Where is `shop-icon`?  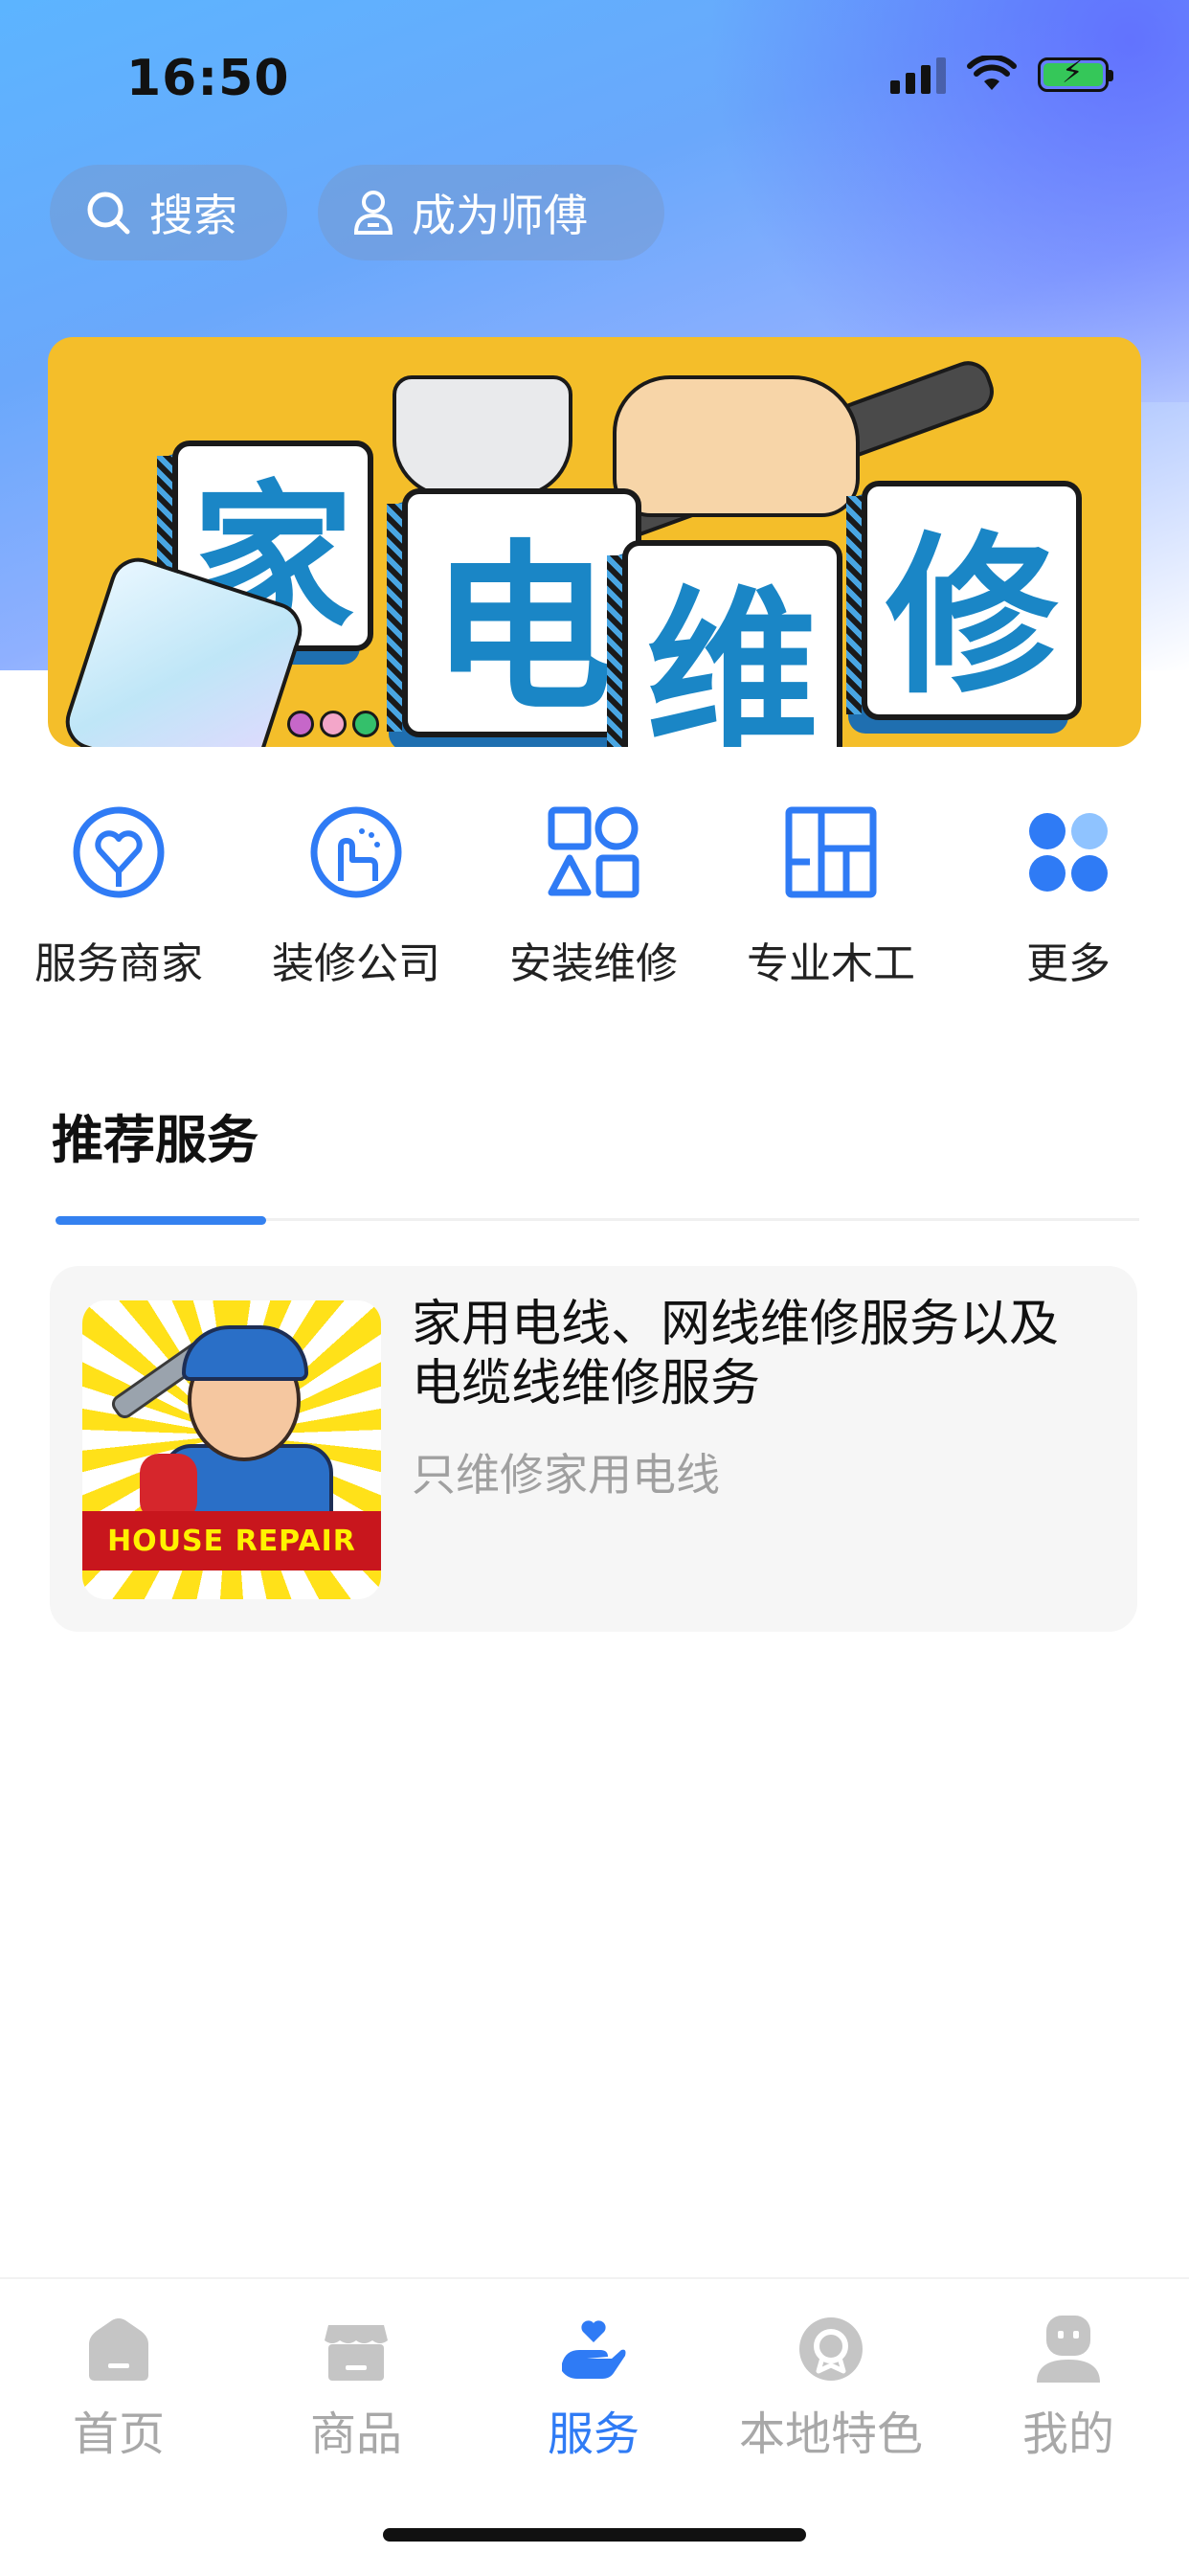
shop-icon is located at coordinates (356, 2349).